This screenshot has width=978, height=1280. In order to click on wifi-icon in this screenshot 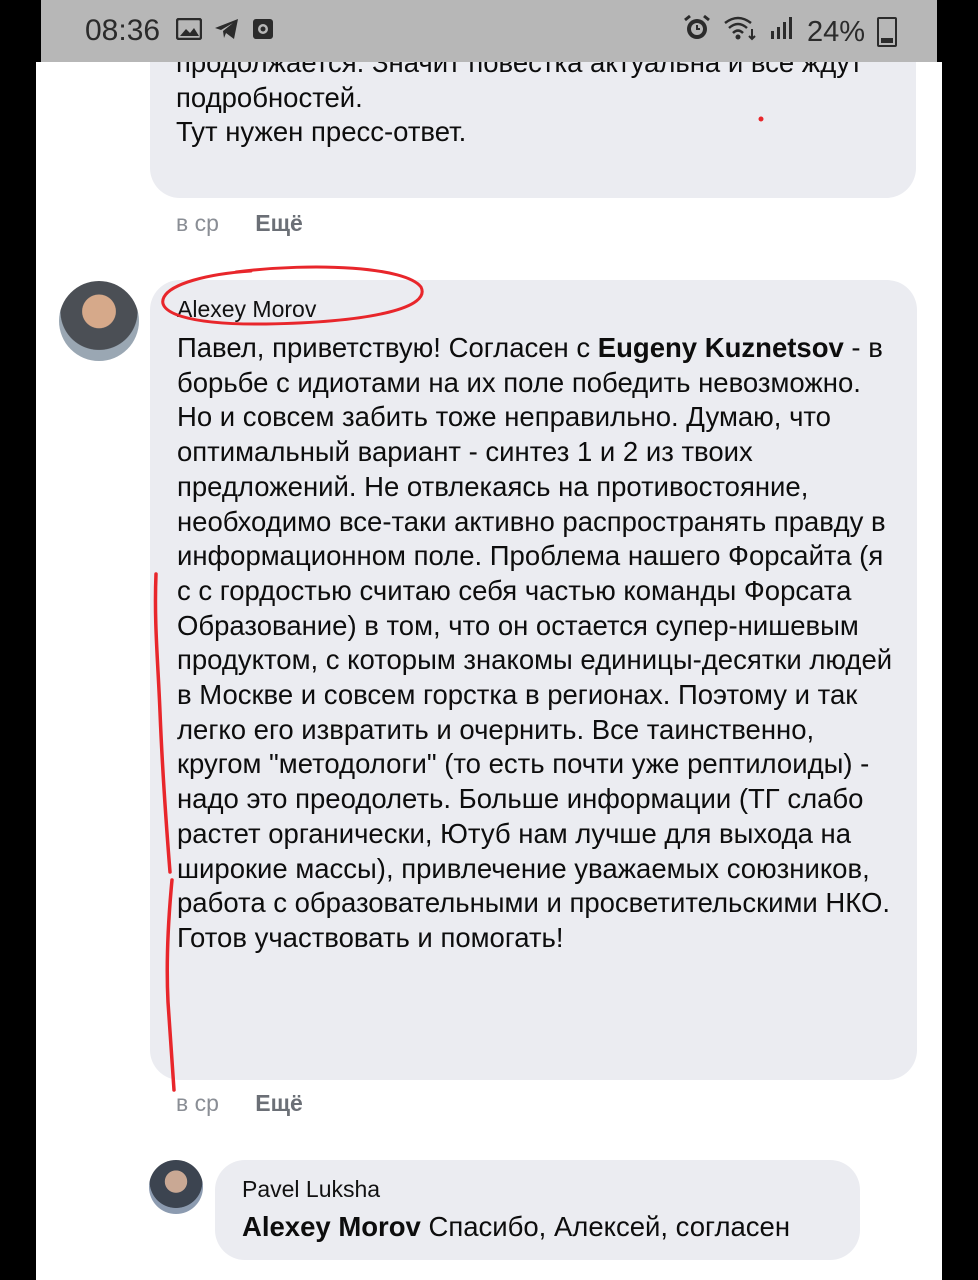, I will do `click(740, 32)`.